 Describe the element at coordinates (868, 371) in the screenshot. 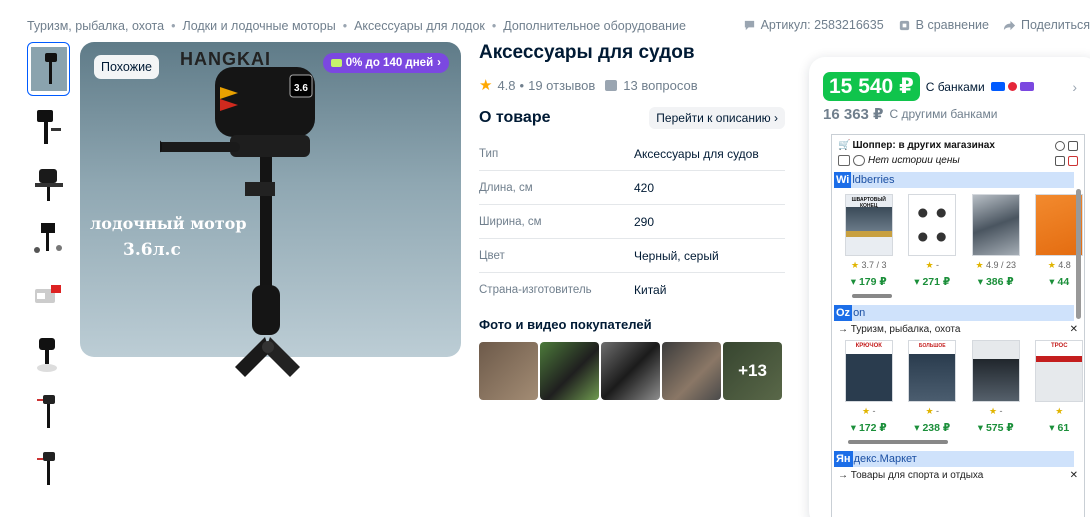

I see `offer-image: КРЮЧОК` at that location.